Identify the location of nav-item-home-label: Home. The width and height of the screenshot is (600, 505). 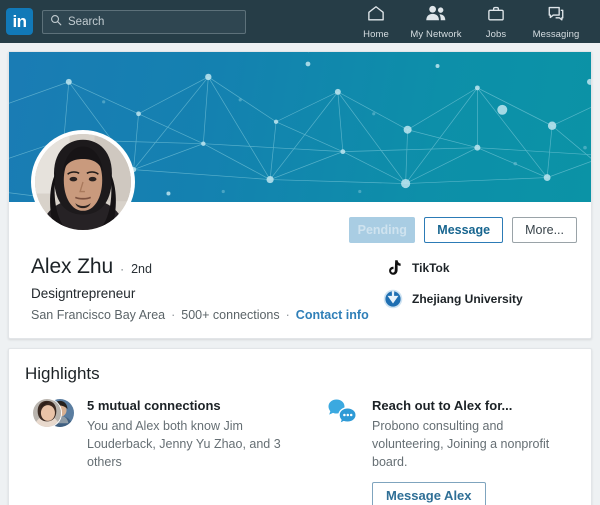
(376, 34).